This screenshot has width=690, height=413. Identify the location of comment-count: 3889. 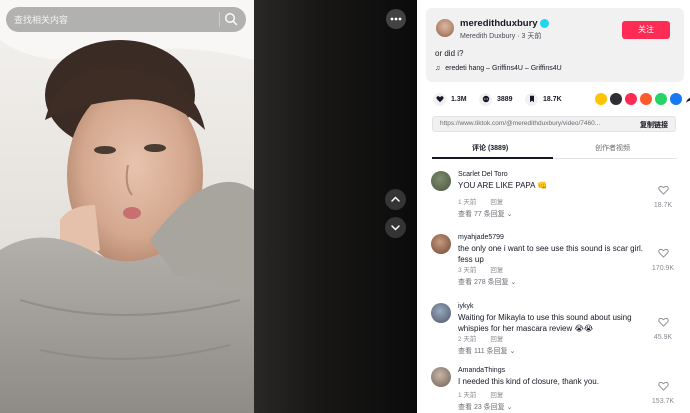
(505, 99).